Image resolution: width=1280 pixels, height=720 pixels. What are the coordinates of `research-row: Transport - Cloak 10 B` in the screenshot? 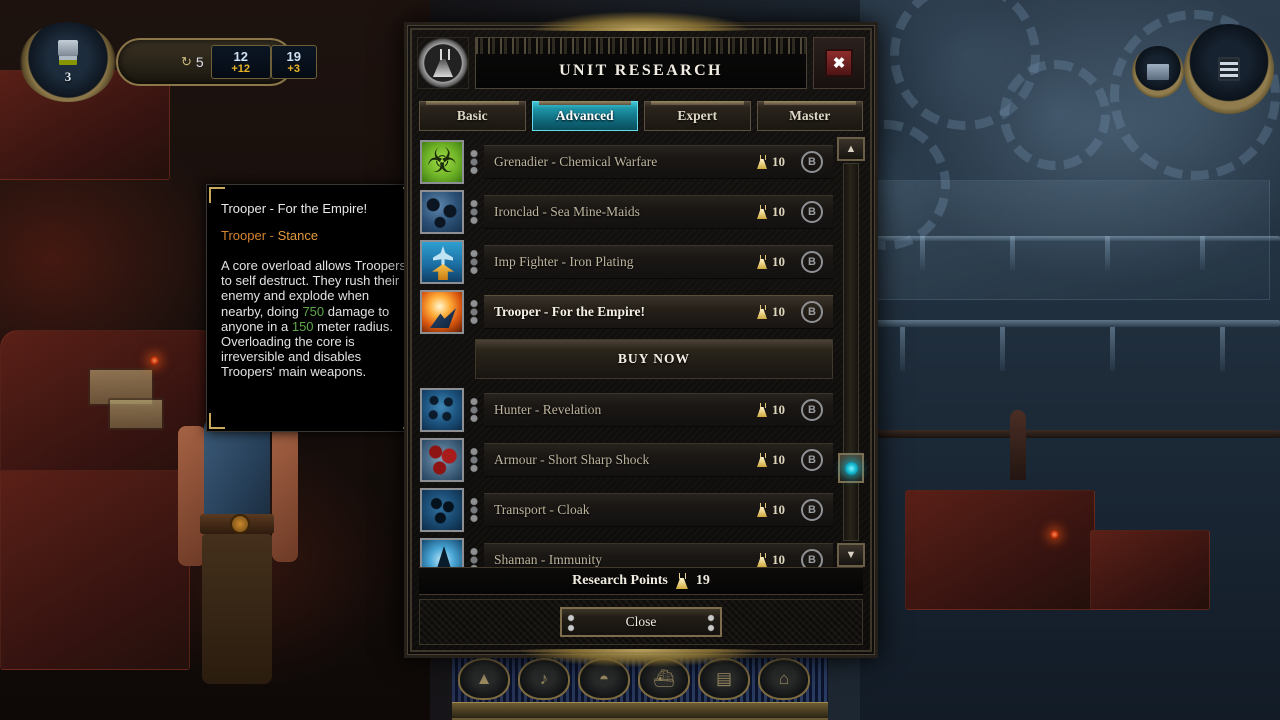 It's located at (626, 510).